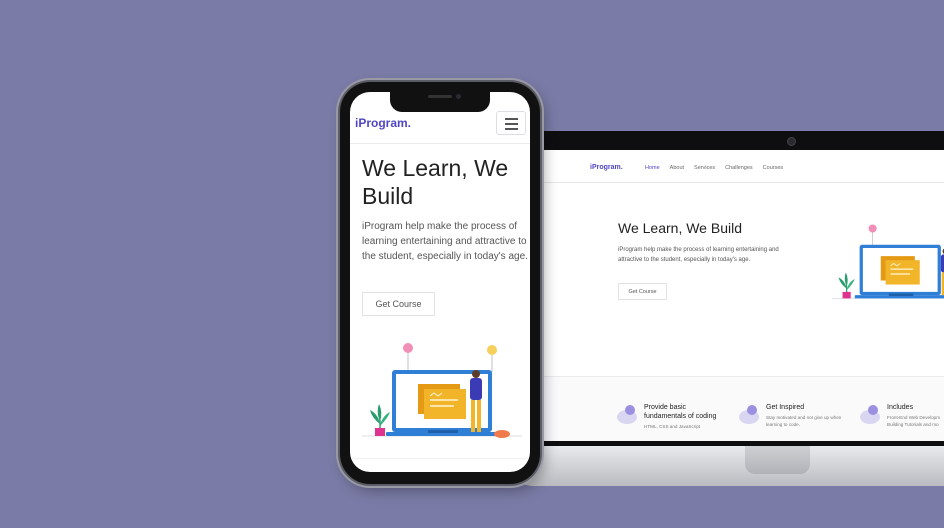 This screenshot has width=944, height=528. What do you see at coordinates (652, 168) in the screenshot?
I see `nav-link-home: Home` at bounding box center [652, 168].